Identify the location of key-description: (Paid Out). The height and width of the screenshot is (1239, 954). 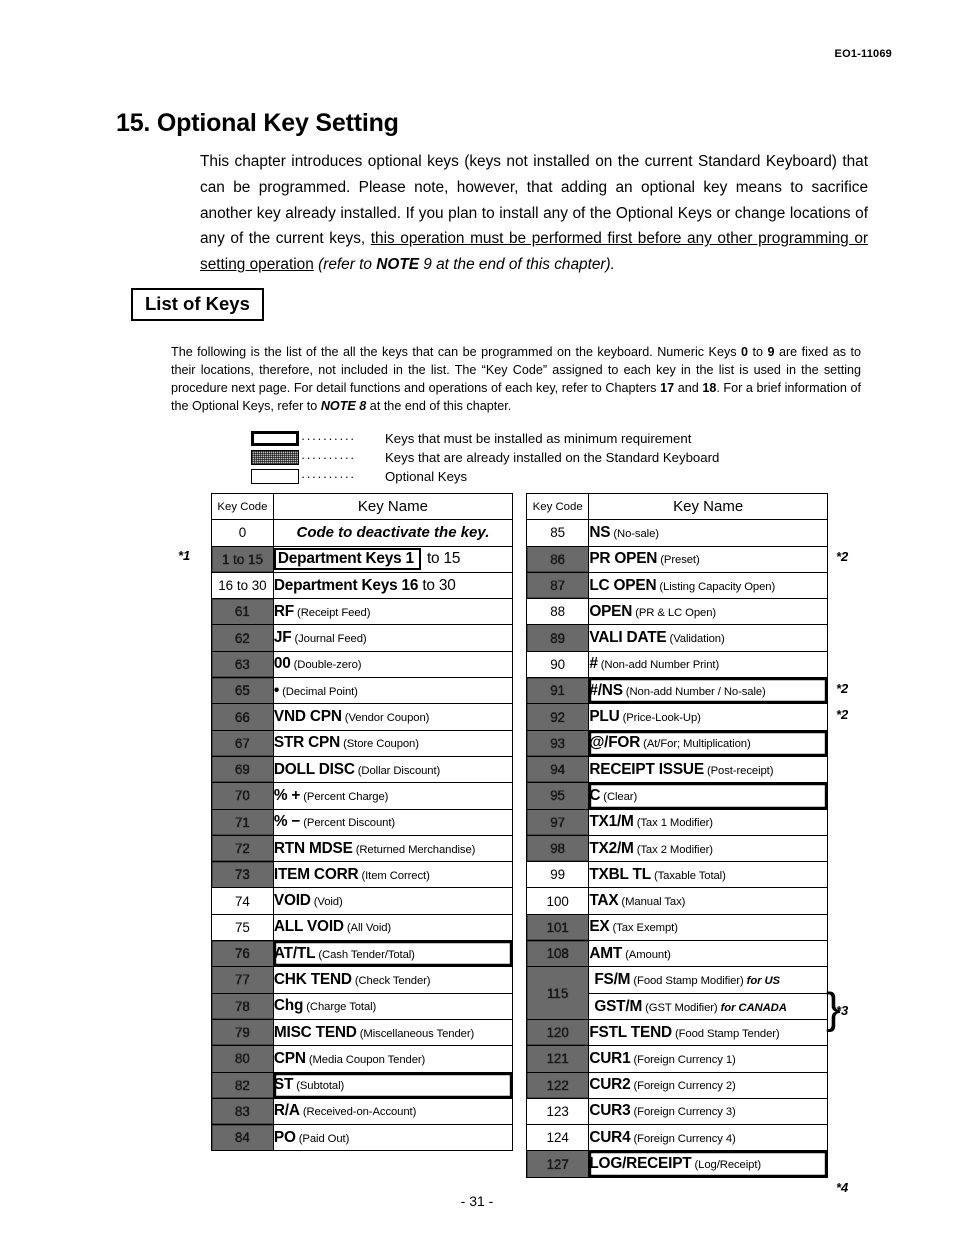
(322, 1138).